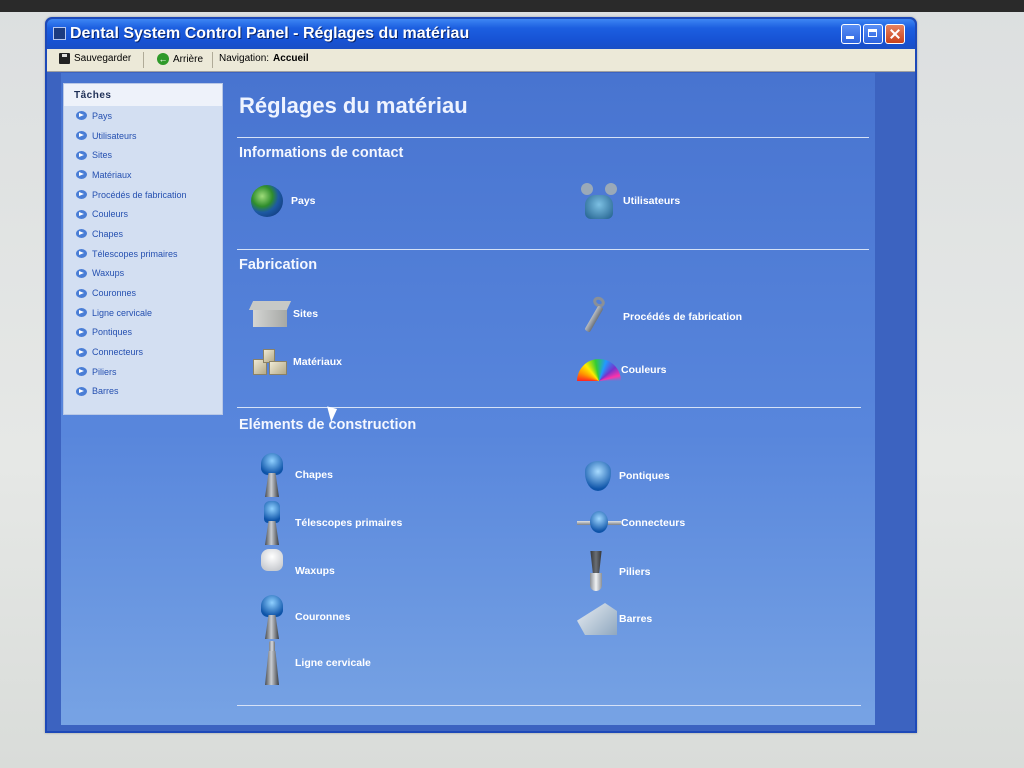 This screenshot has width=1024, height=768. Describe the element at coordinates (594, 315) in the screenshot. I see `wrench-icon` at that location.